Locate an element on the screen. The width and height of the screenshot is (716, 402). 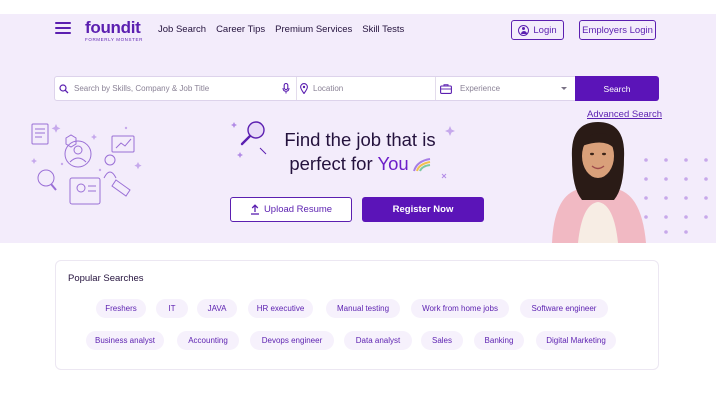
nav-job-search: Job Search is located at coordinates (182, 29).